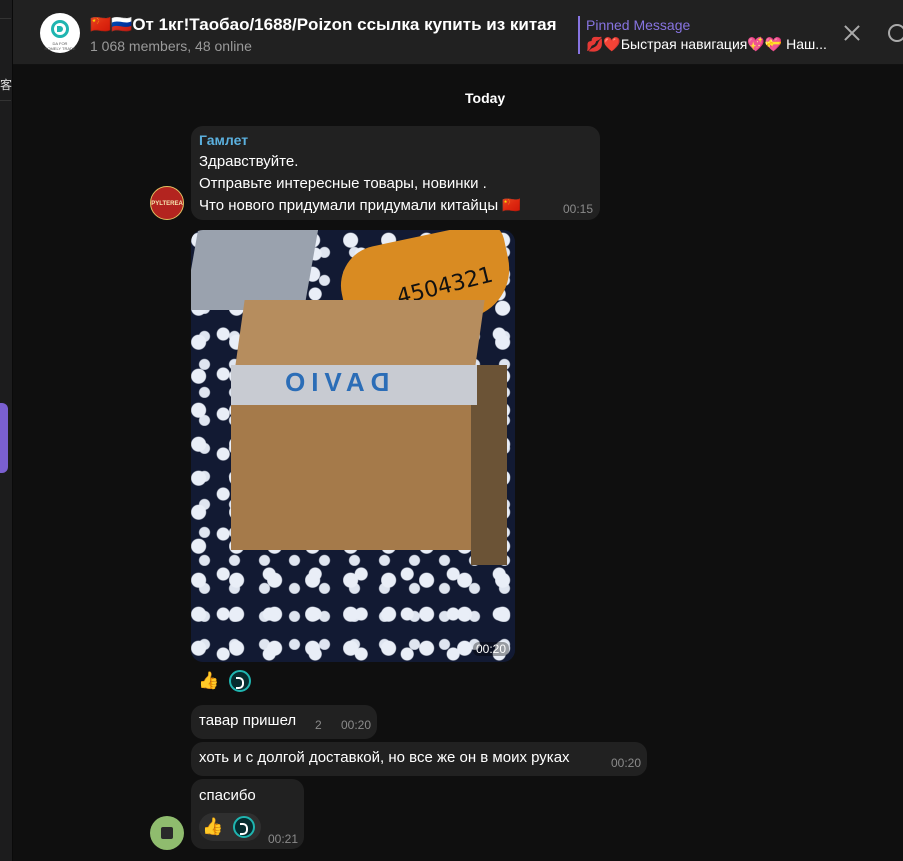 This screenshot has width=903, height=861. Describe the element at coordinates (318, 725) in the screenshot. I see `view-count: 2` at that location.